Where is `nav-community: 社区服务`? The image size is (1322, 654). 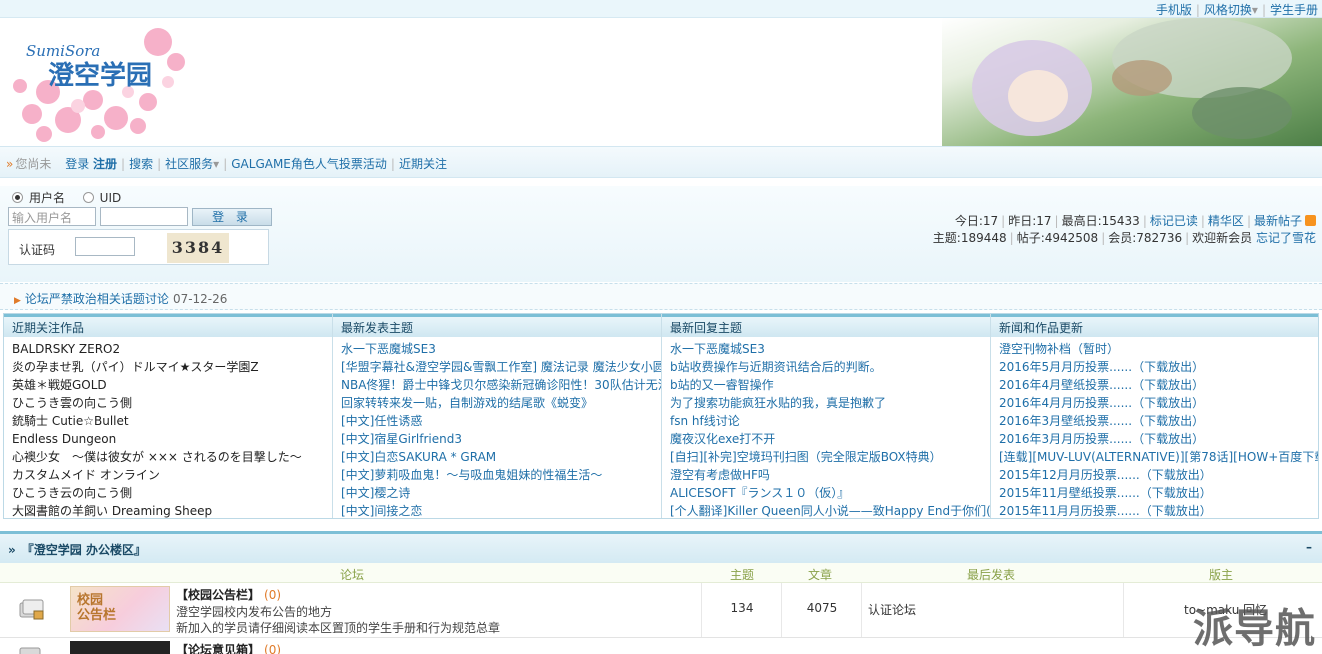 nav-community: 社区服务 is located at coordinates (189, 164).